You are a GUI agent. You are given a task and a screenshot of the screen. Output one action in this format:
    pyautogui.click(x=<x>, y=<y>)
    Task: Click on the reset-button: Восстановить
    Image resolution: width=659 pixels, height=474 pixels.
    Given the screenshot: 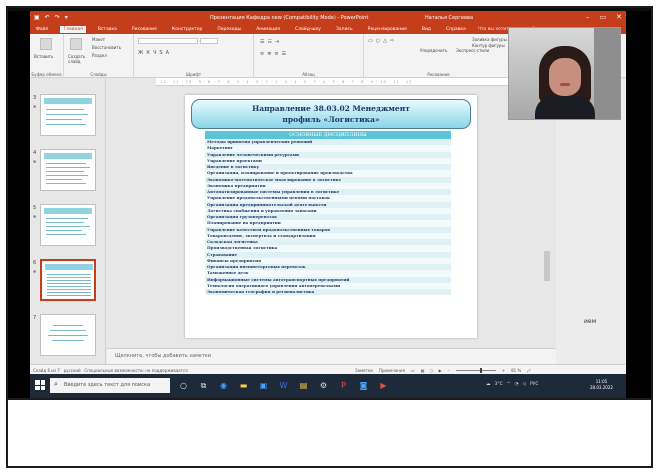 What is the action you would take?
    pyautogui.click(x=106, y=47)
    